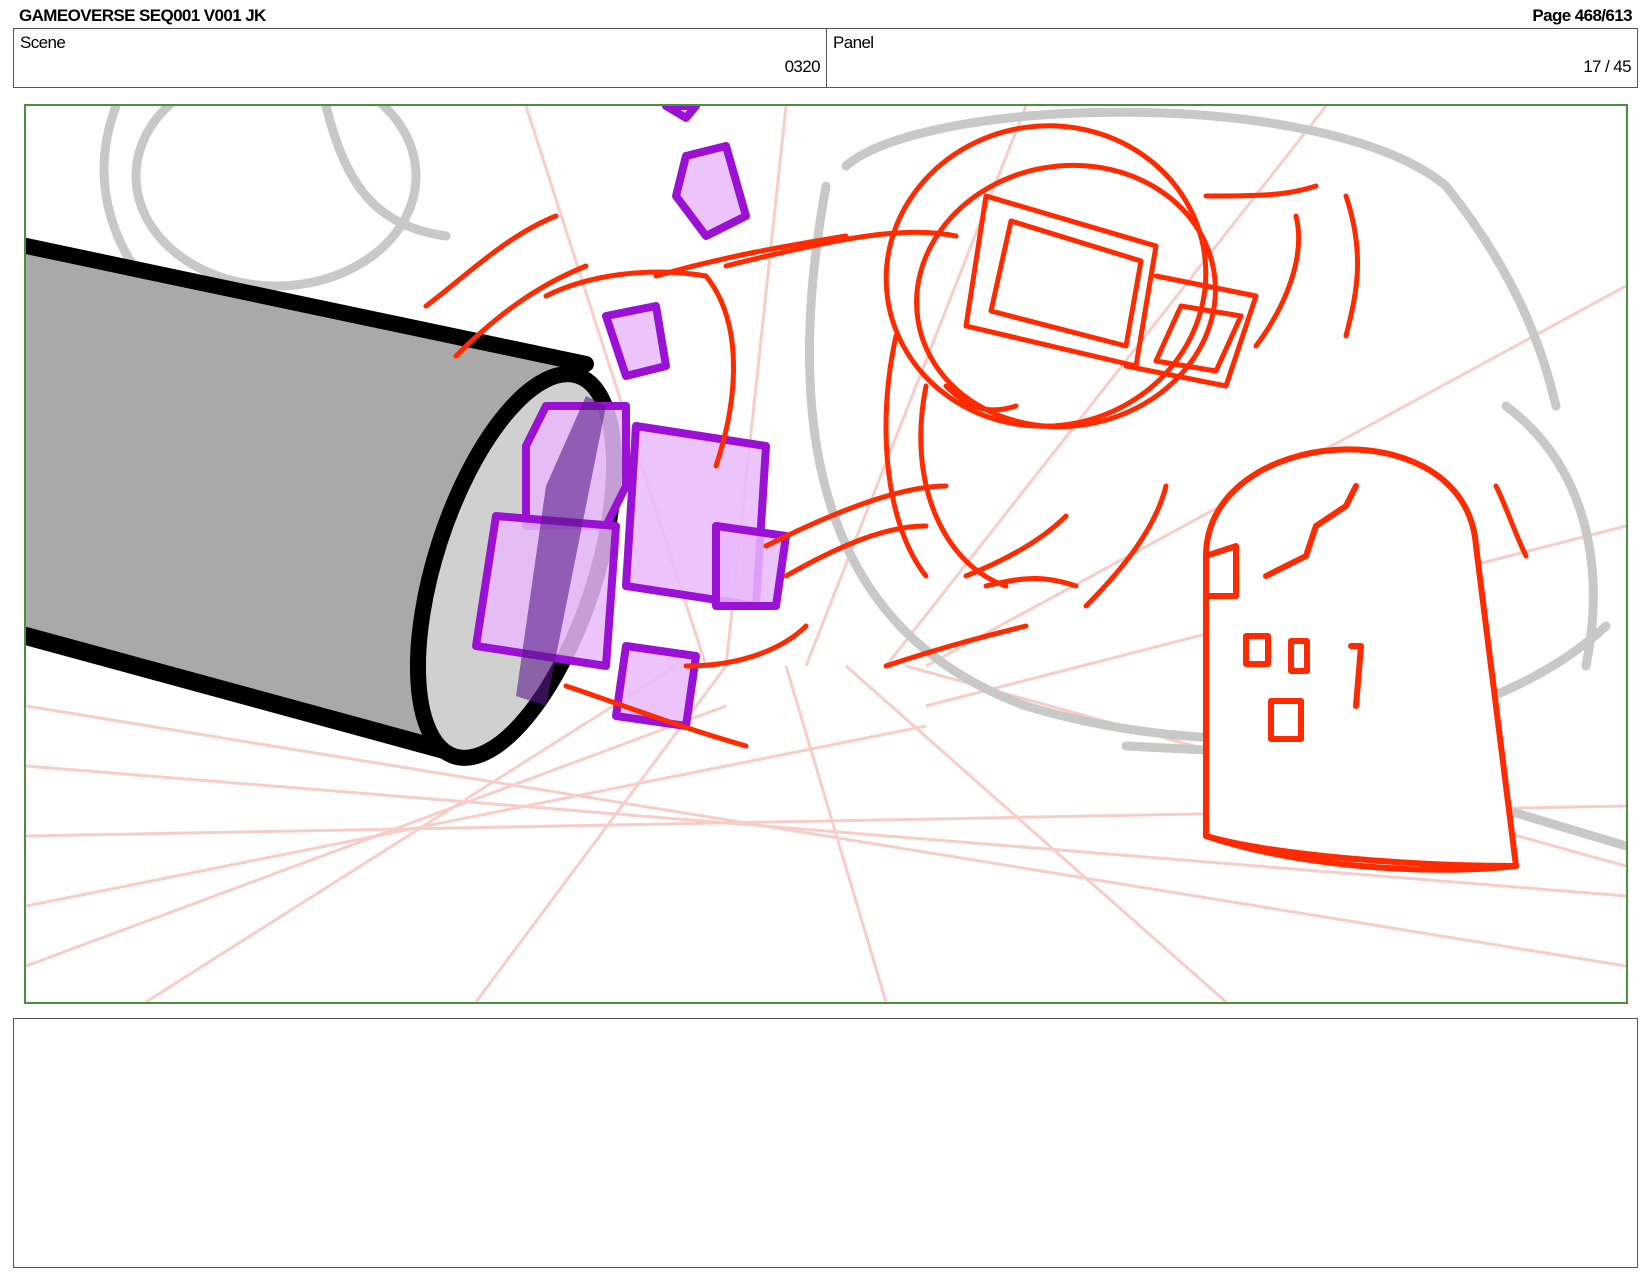 The image size is (1650, 1275). Describe the element at coordinates (802, 66) in the screenshot. I see `scene-number: 0320` at that location.